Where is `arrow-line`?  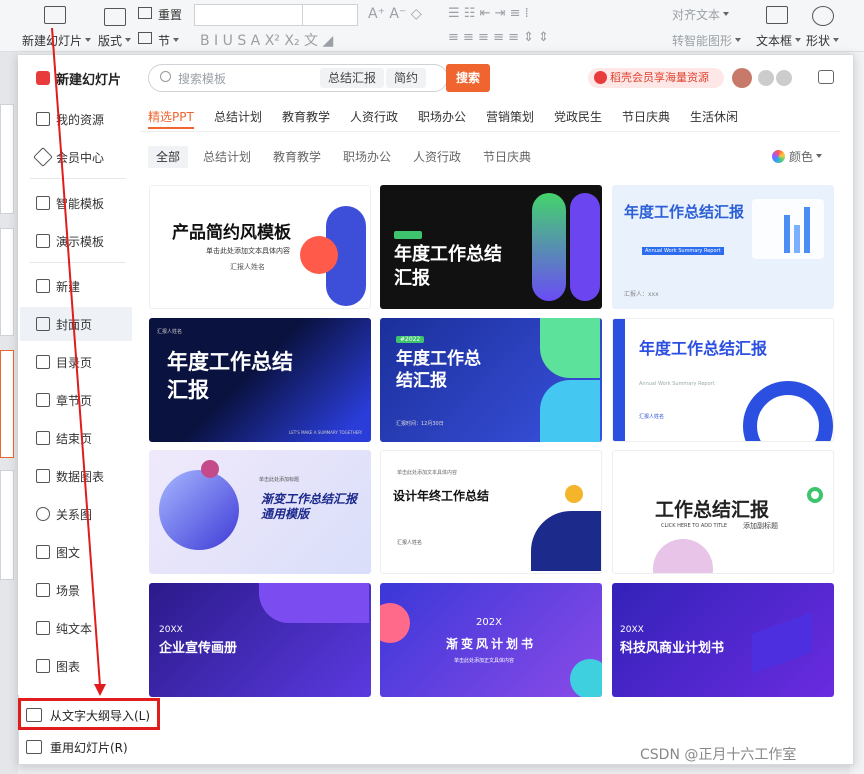
arrow-line is located at coordinates (76, 357).